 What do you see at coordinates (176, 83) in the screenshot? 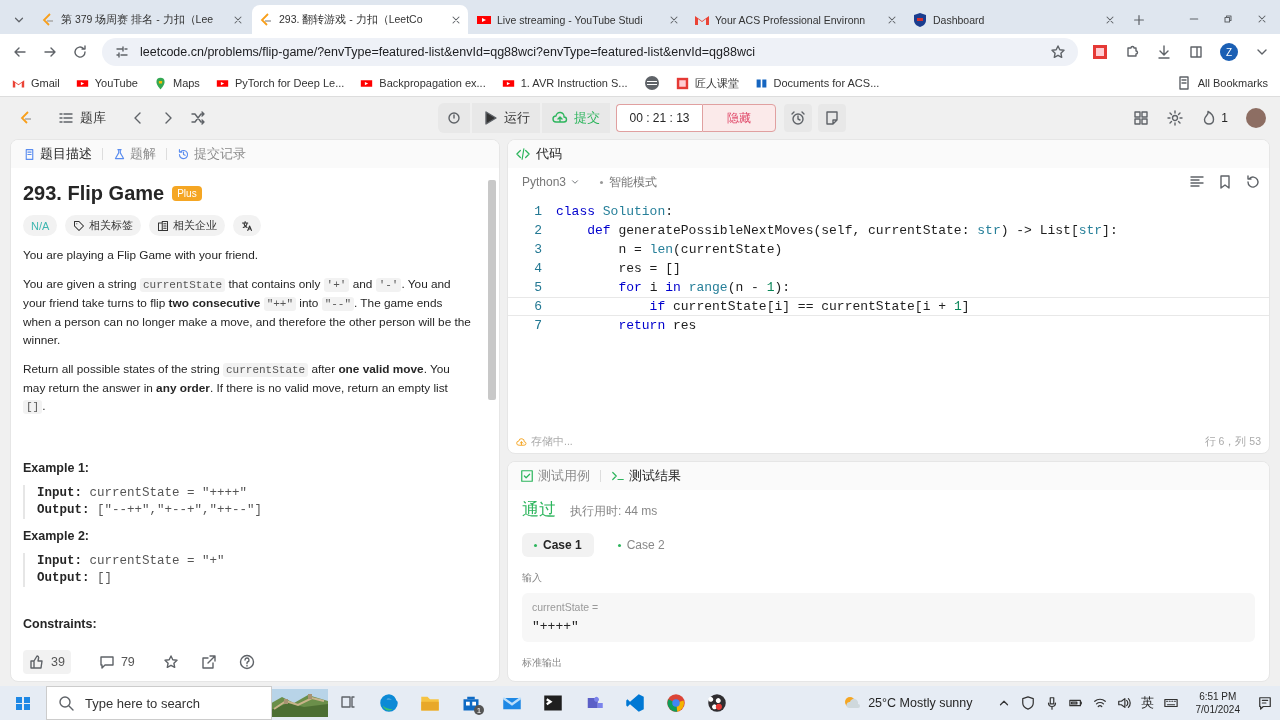
I see `bookmark-item: Maps` at bounding box center [176, 83].